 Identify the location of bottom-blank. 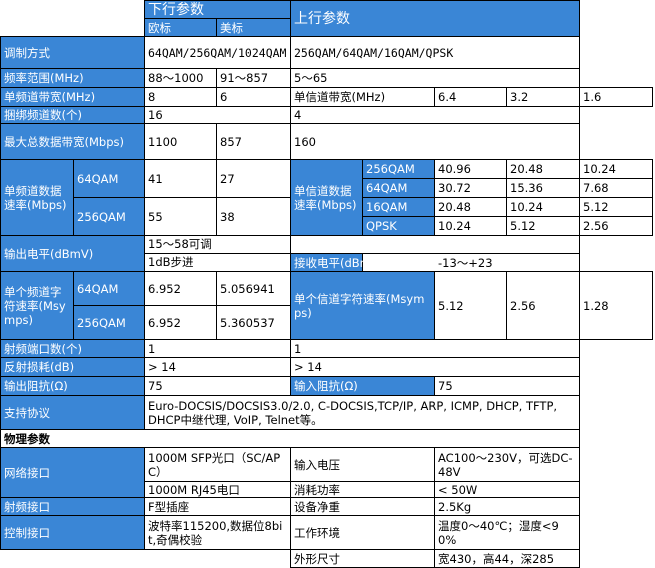
(145, 558).